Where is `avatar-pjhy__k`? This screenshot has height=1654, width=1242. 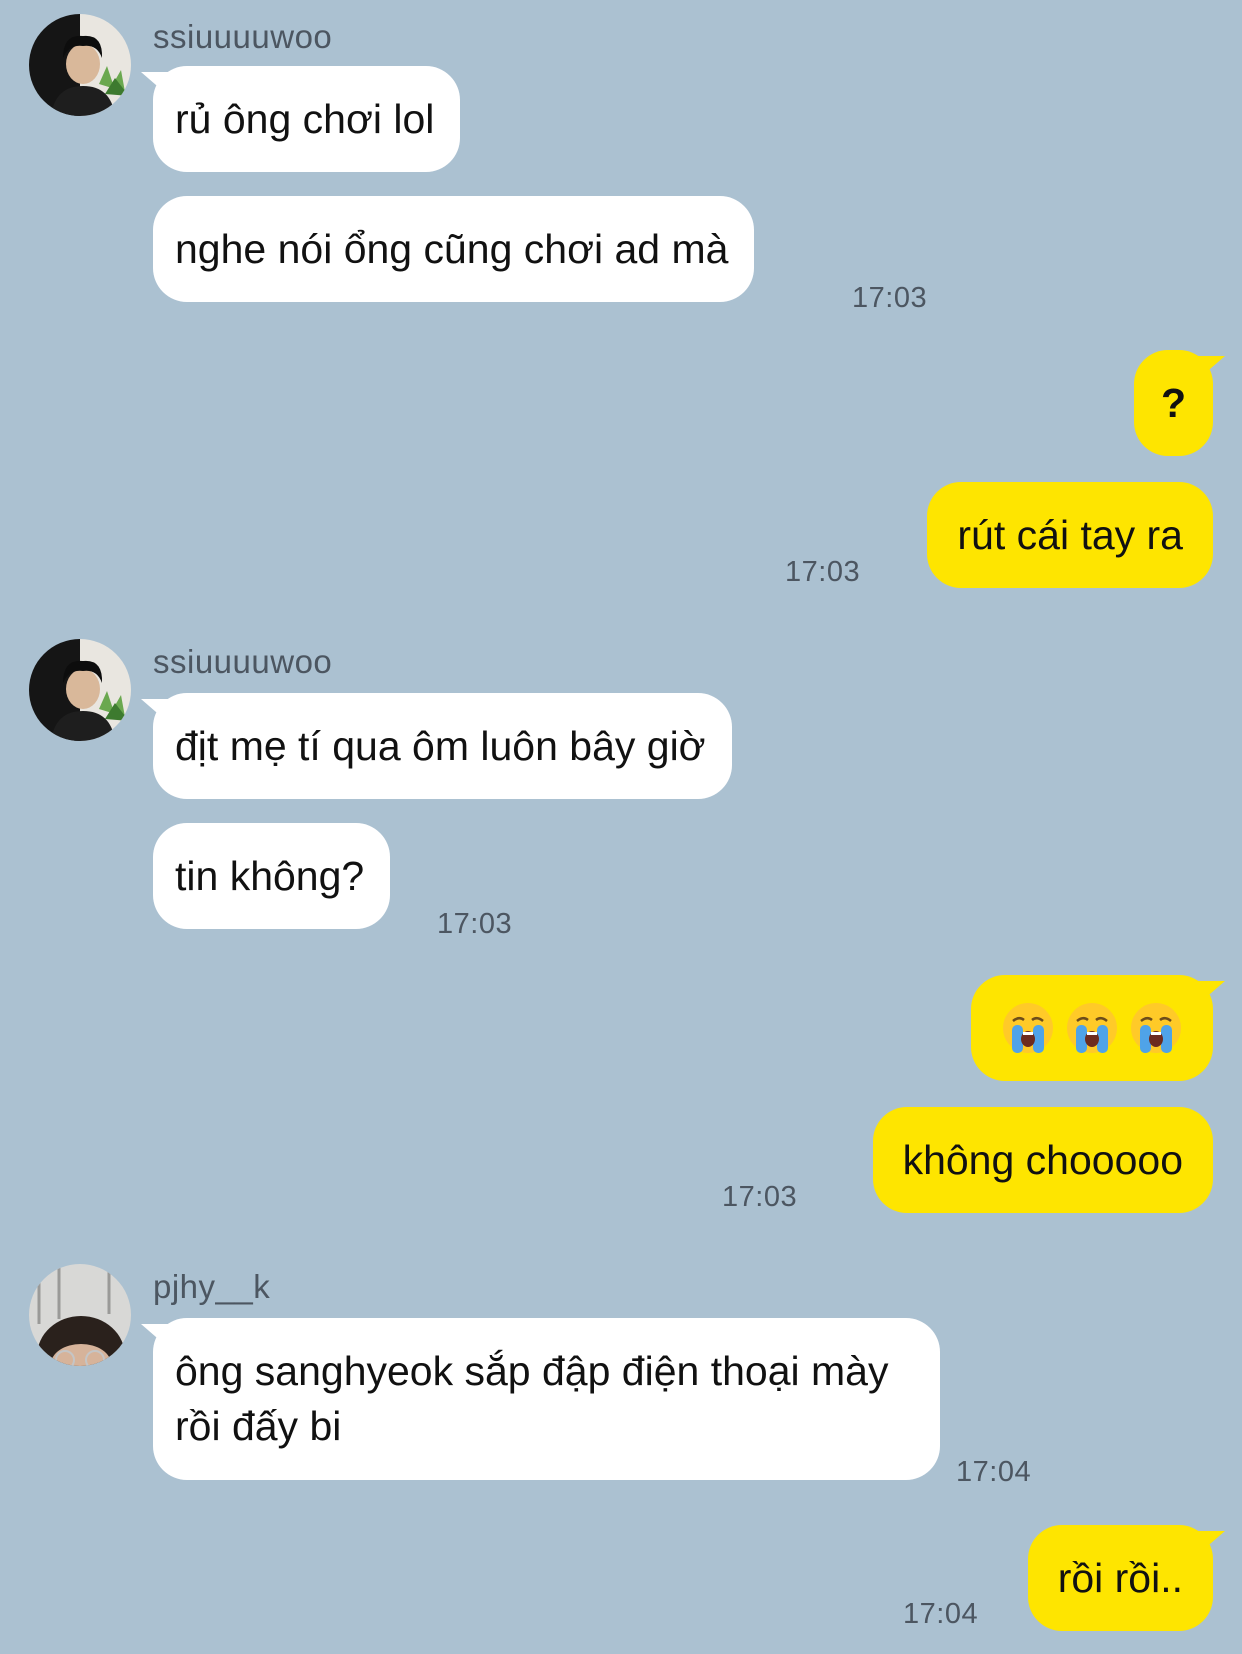
avatar-pjhy__k is located at coordinates (80, 1315).